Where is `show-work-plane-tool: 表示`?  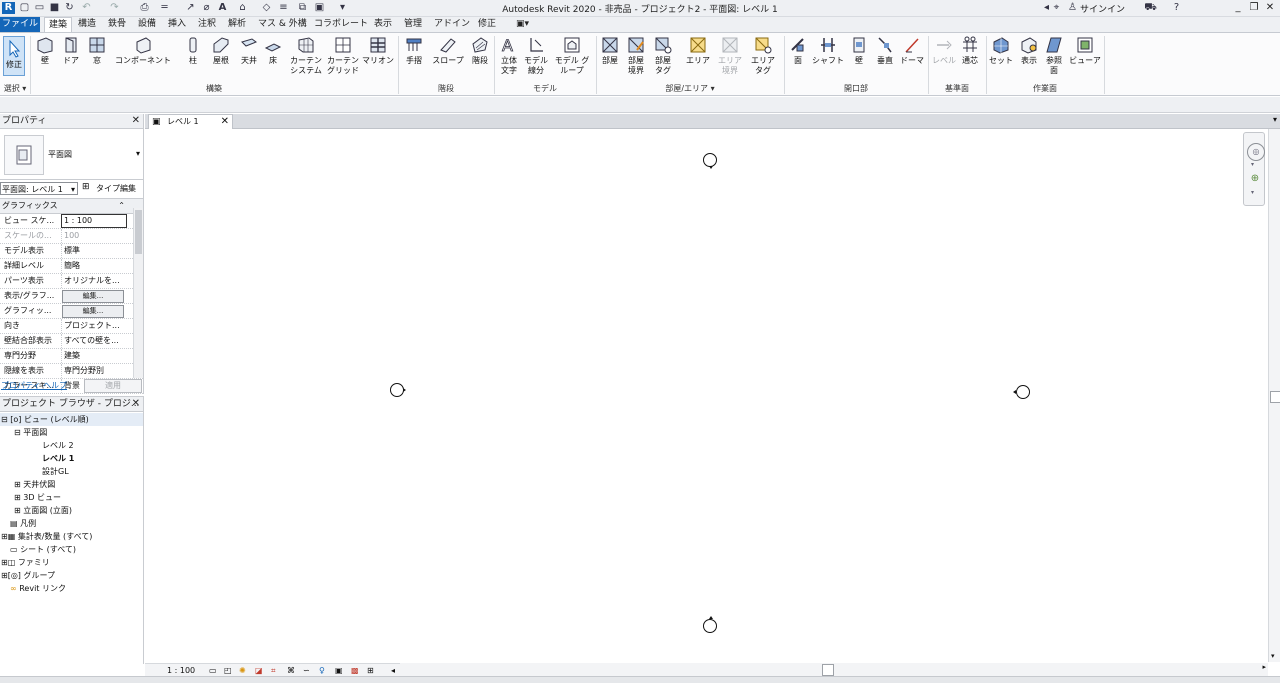 show-work-plane-tool: 表示 is located at coordinates (1029, 59).